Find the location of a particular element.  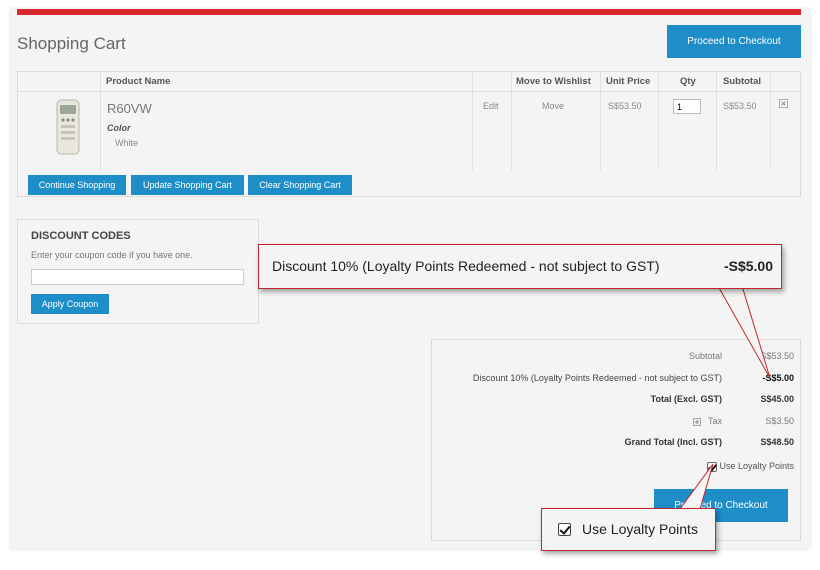

edit-item-link: Edit is located at coordinates (491, 106).